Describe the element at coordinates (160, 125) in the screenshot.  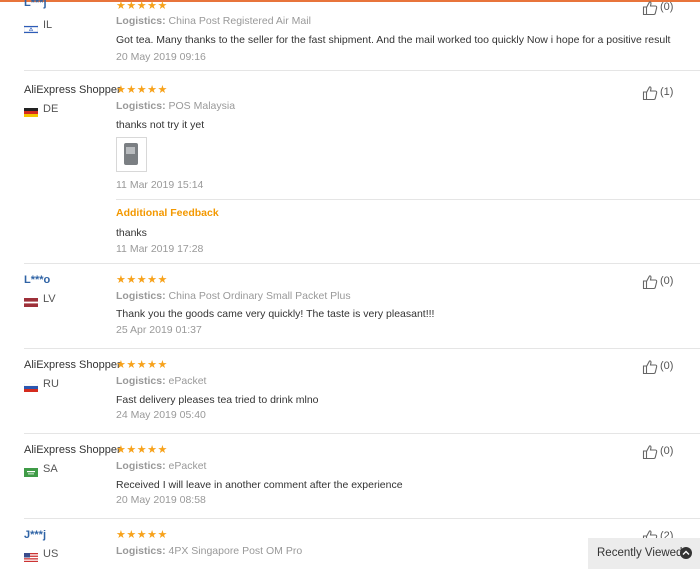
I see `review-text: thanks not try it yet` at that location.